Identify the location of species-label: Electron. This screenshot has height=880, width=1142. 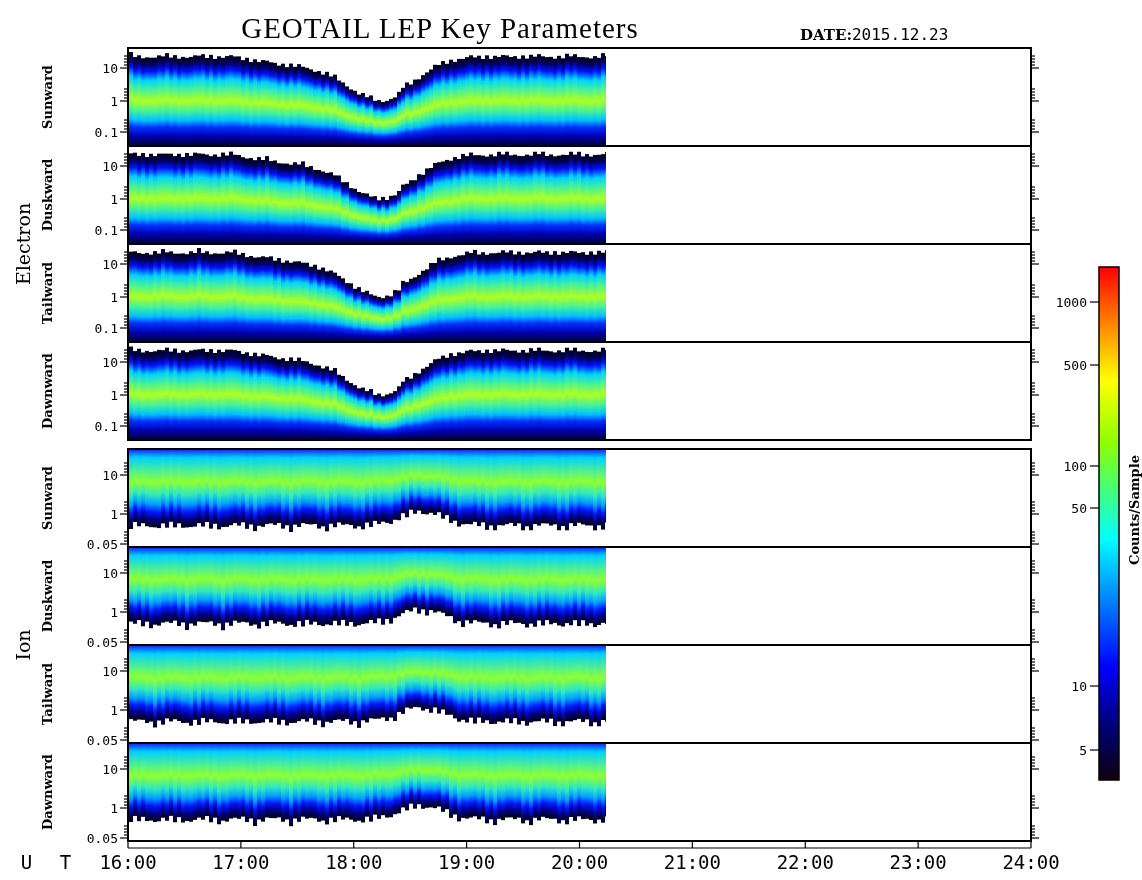
(23, 244).